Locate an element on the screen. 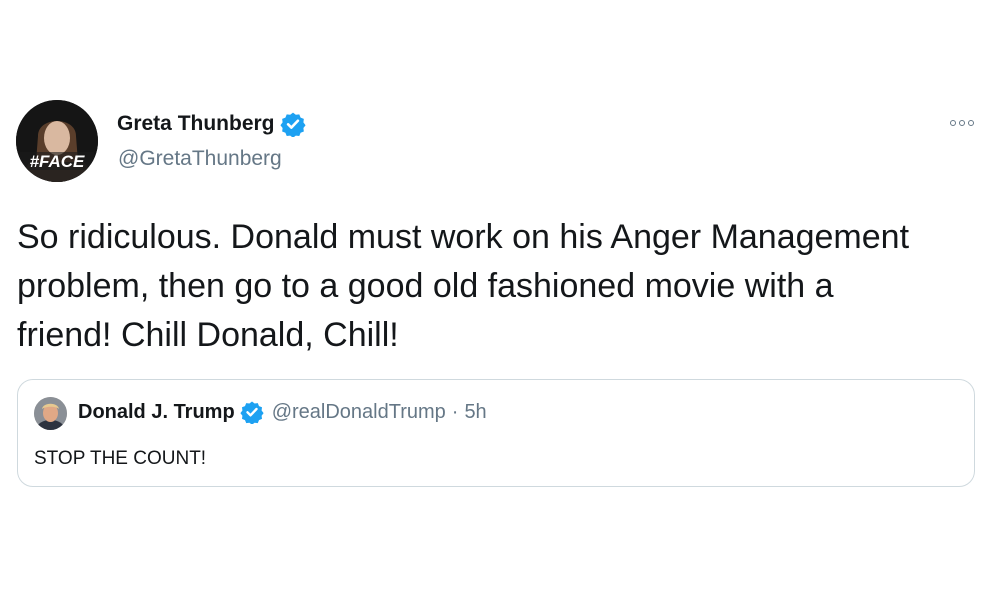  author-avatar: #FACE is located at coordinates (57, 141).